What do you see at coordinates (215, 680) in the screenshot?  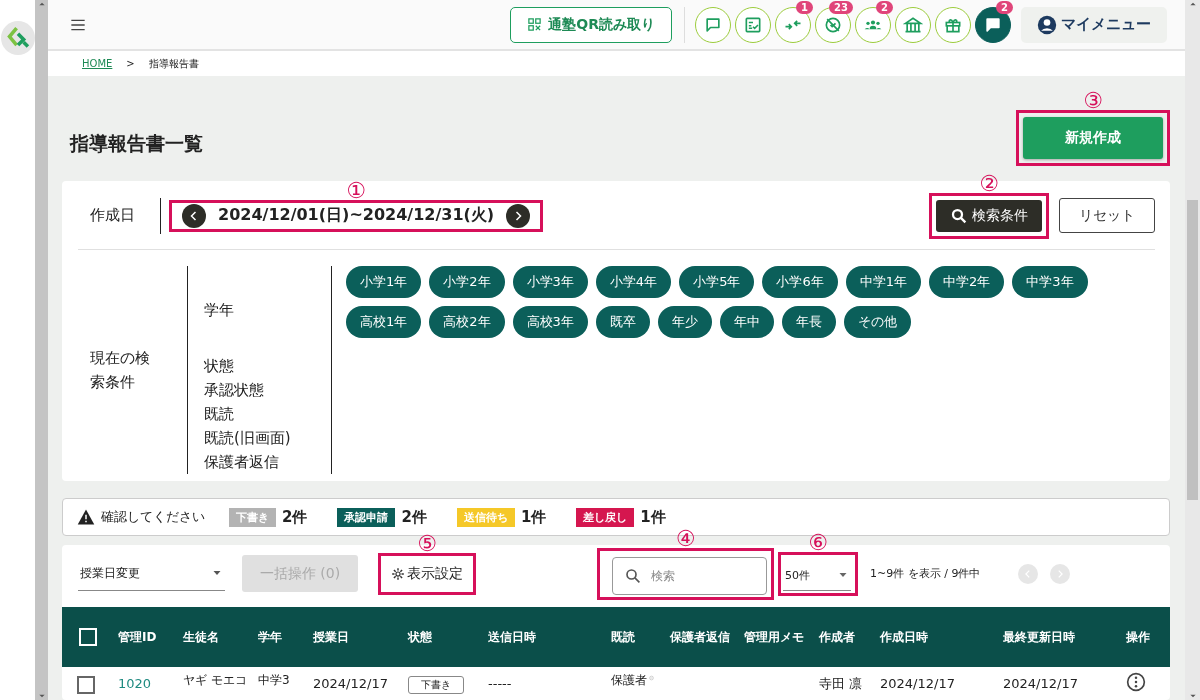 I see `table-cell: ヤギ モエコ` at bounding box center [215, 680].